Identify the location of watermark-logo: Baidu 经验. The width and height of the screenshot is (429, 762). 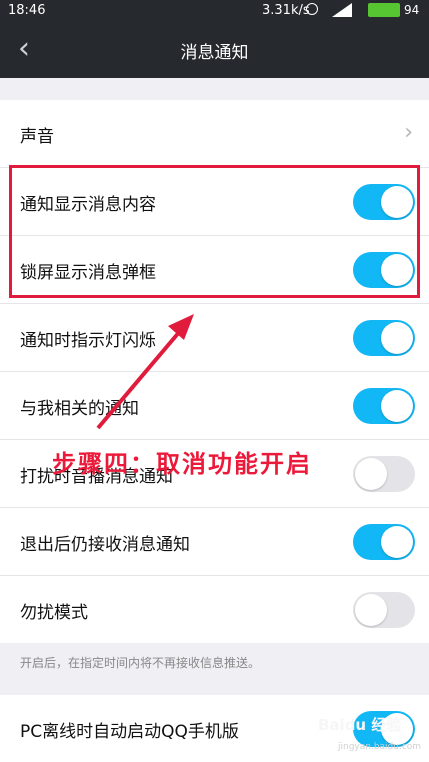
(360, 725).